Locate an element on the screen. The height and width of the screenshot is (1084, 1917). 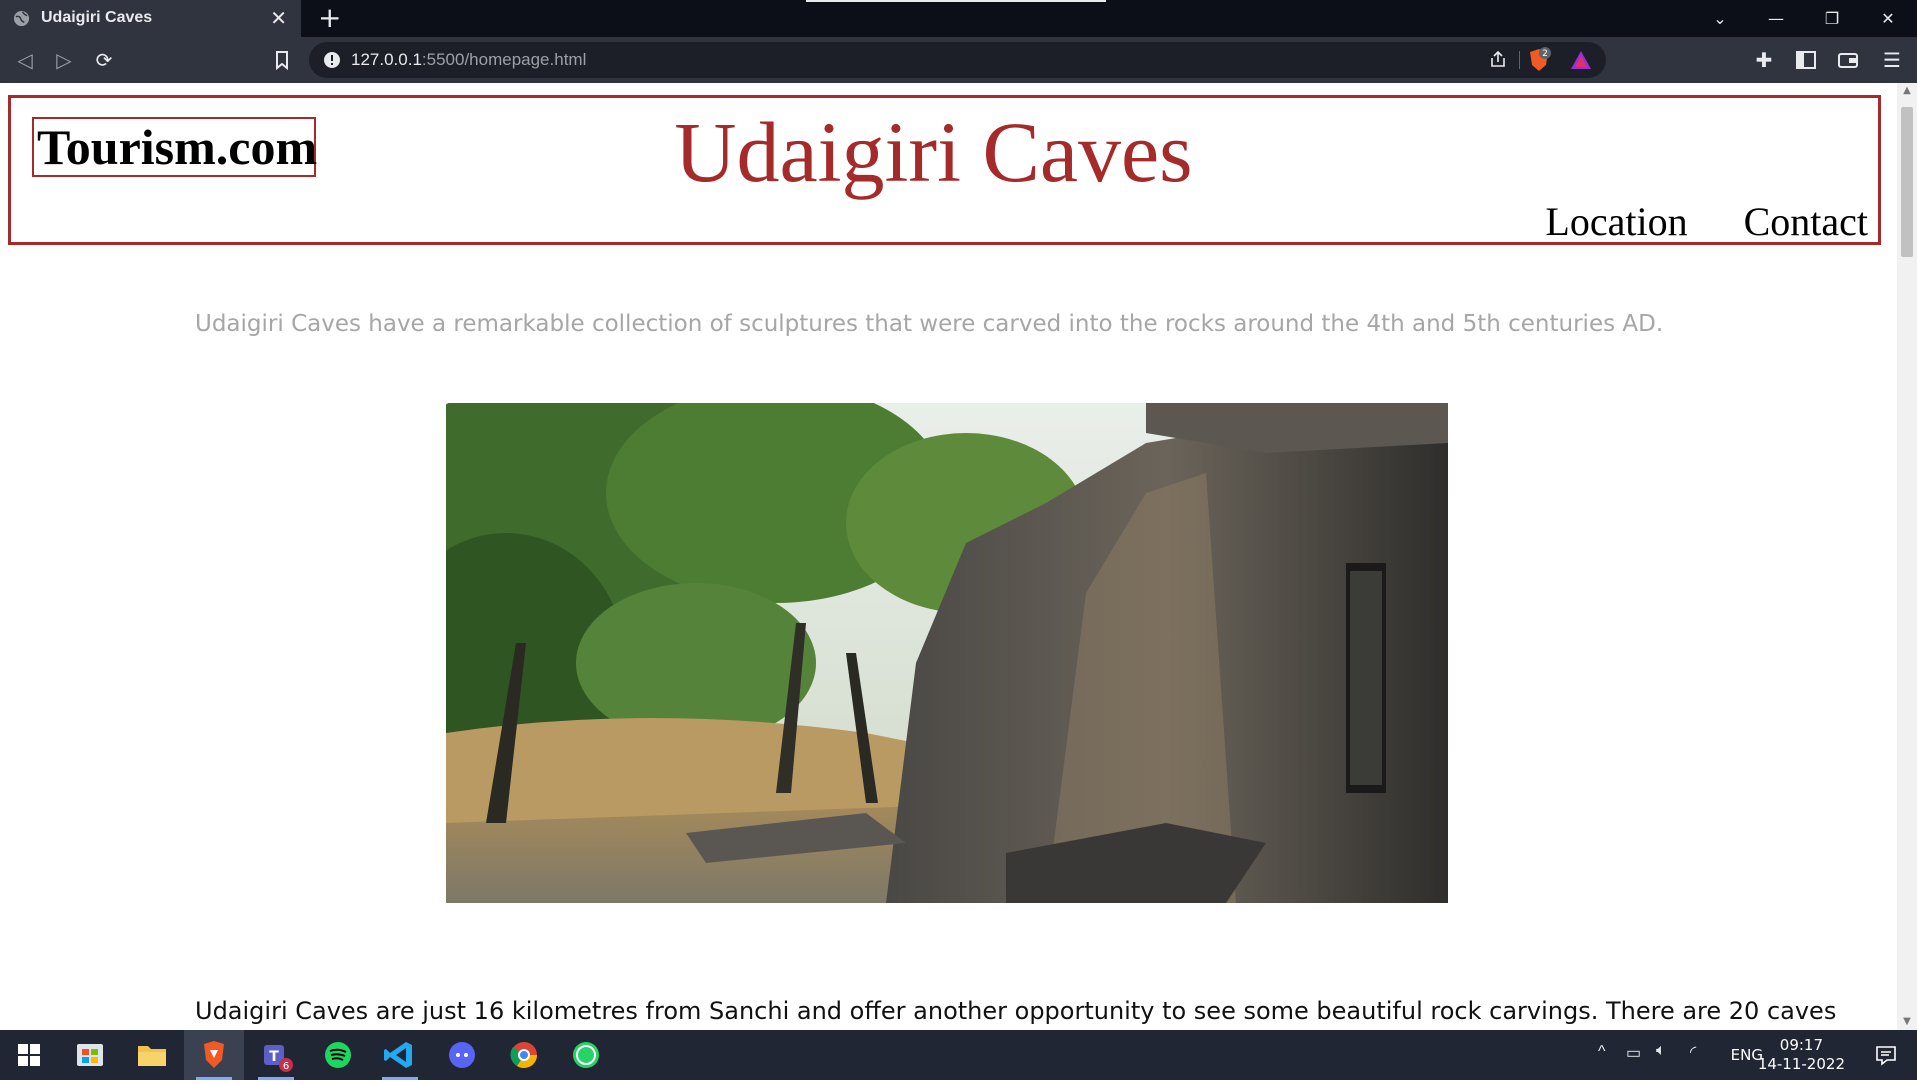
store-icon is located at coordinates (90, 1055).